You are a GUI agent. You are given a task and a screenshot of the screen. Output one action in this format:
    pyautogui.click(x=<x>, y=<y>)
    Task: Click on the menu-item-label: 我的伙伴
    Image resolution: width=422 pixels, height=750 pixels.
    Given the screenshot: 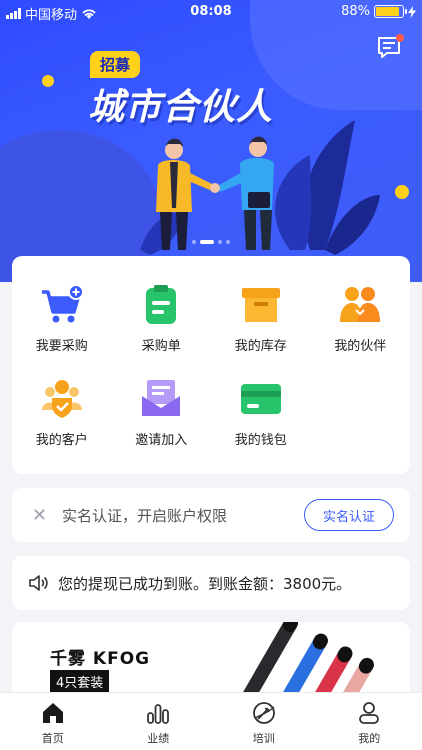 What is the action you would take?
    pyautogui.click(x=360, y=346)
    